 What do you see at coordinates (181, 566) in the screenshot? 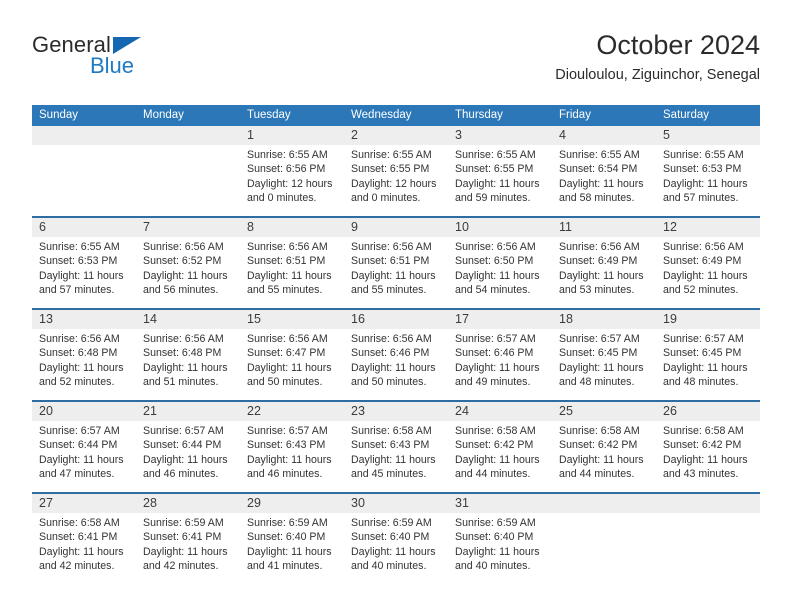
I see `daylight-text-cont: and 42 minutes.` at bounding box center [181, 566].